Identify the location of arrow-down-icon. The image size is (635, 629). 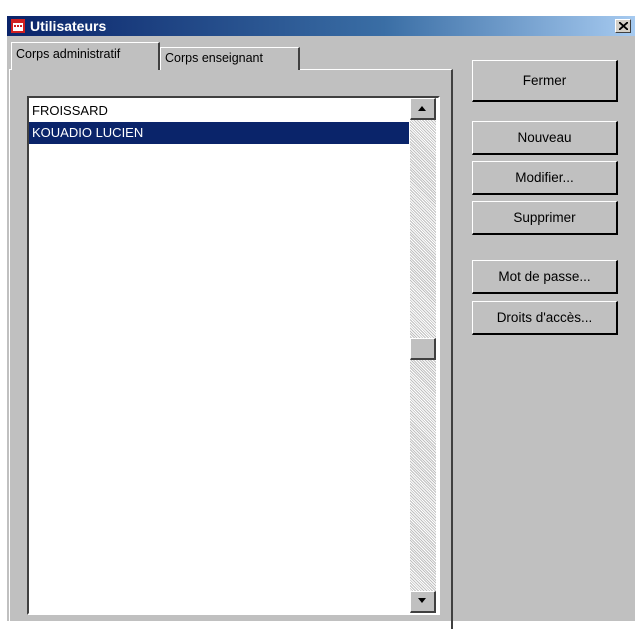
(422, 600).